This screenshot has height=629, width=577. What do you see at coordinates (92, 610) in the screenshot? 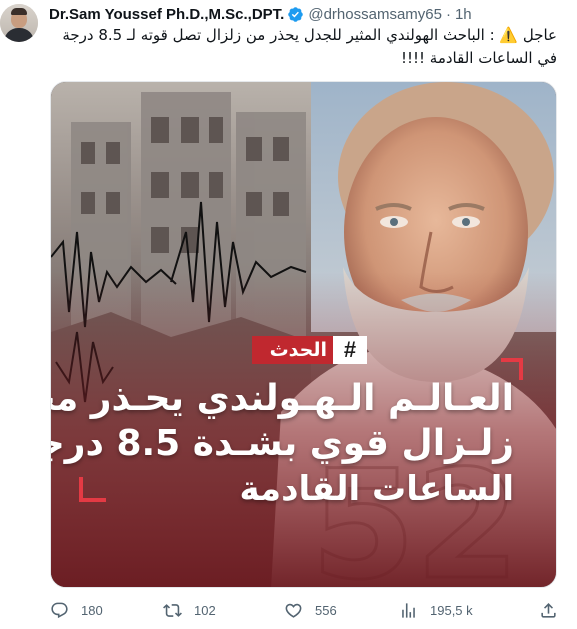
I see `reply-count: 180` at bounding box center [92, 610].